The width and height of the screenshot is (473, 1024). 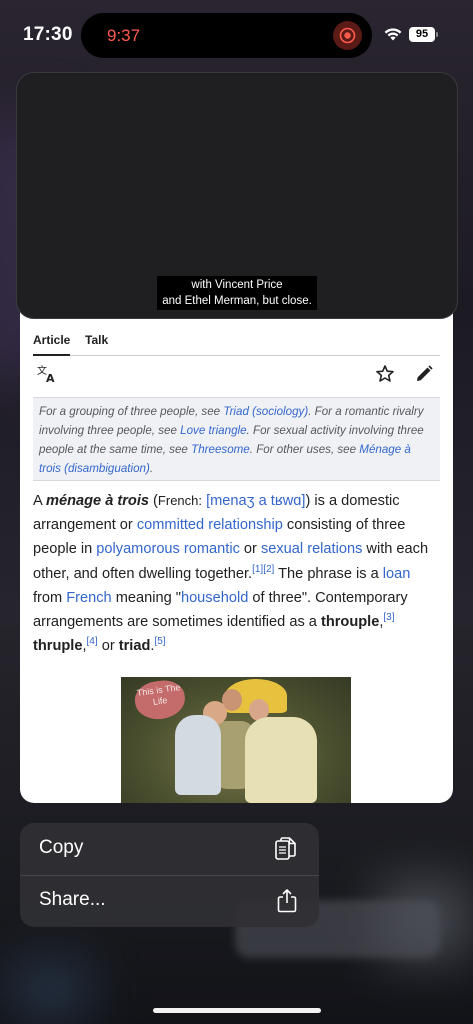 I want to click on term-thruple: thruple, so click(x=58, y=646).